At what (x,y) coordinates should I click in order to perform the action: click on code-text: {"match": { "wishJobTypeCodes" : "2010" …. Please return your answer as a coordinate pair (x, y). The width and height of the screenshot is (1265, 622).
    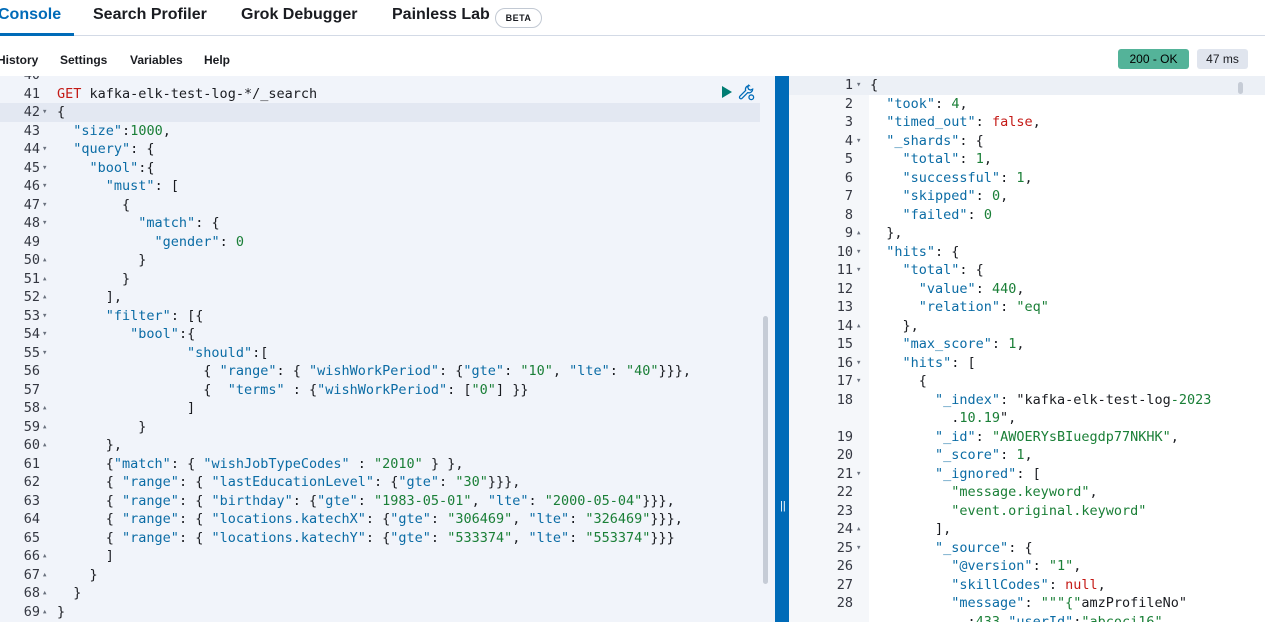
    Looking at the image, I should click on (260, 463).